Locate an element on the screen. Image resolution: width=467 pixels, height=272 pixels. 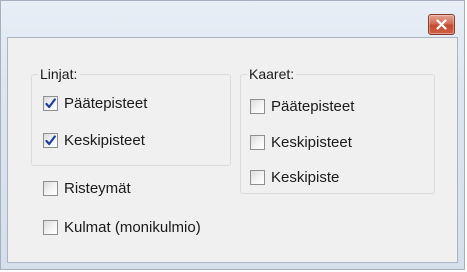
lines-endpoints-option: Päätepisteet is located at coordinates (95, 103).